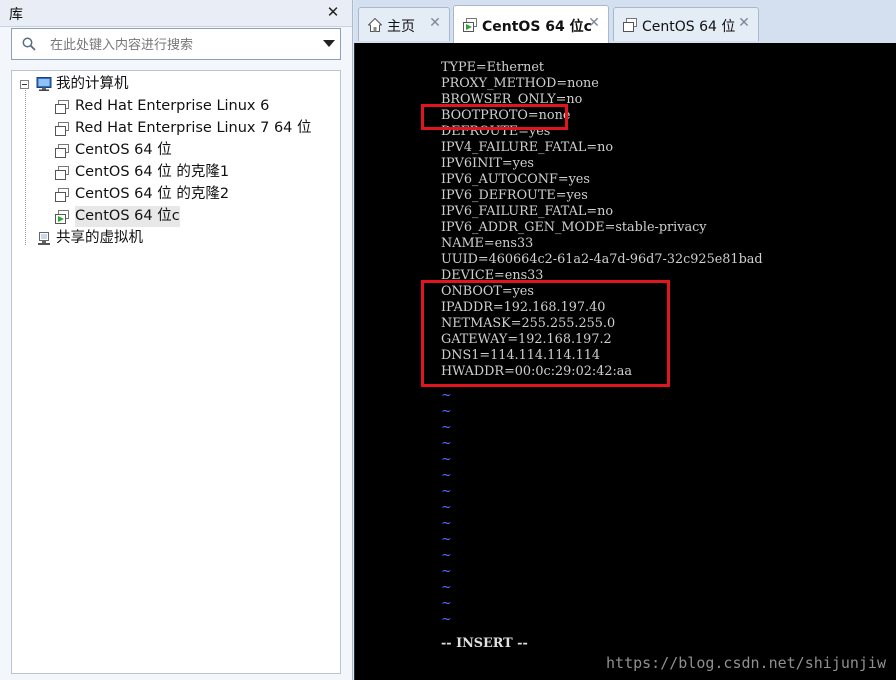  Describe the element at coordinates (44, 238) in the screenshot. I see `shared-vms-icon` at that location.